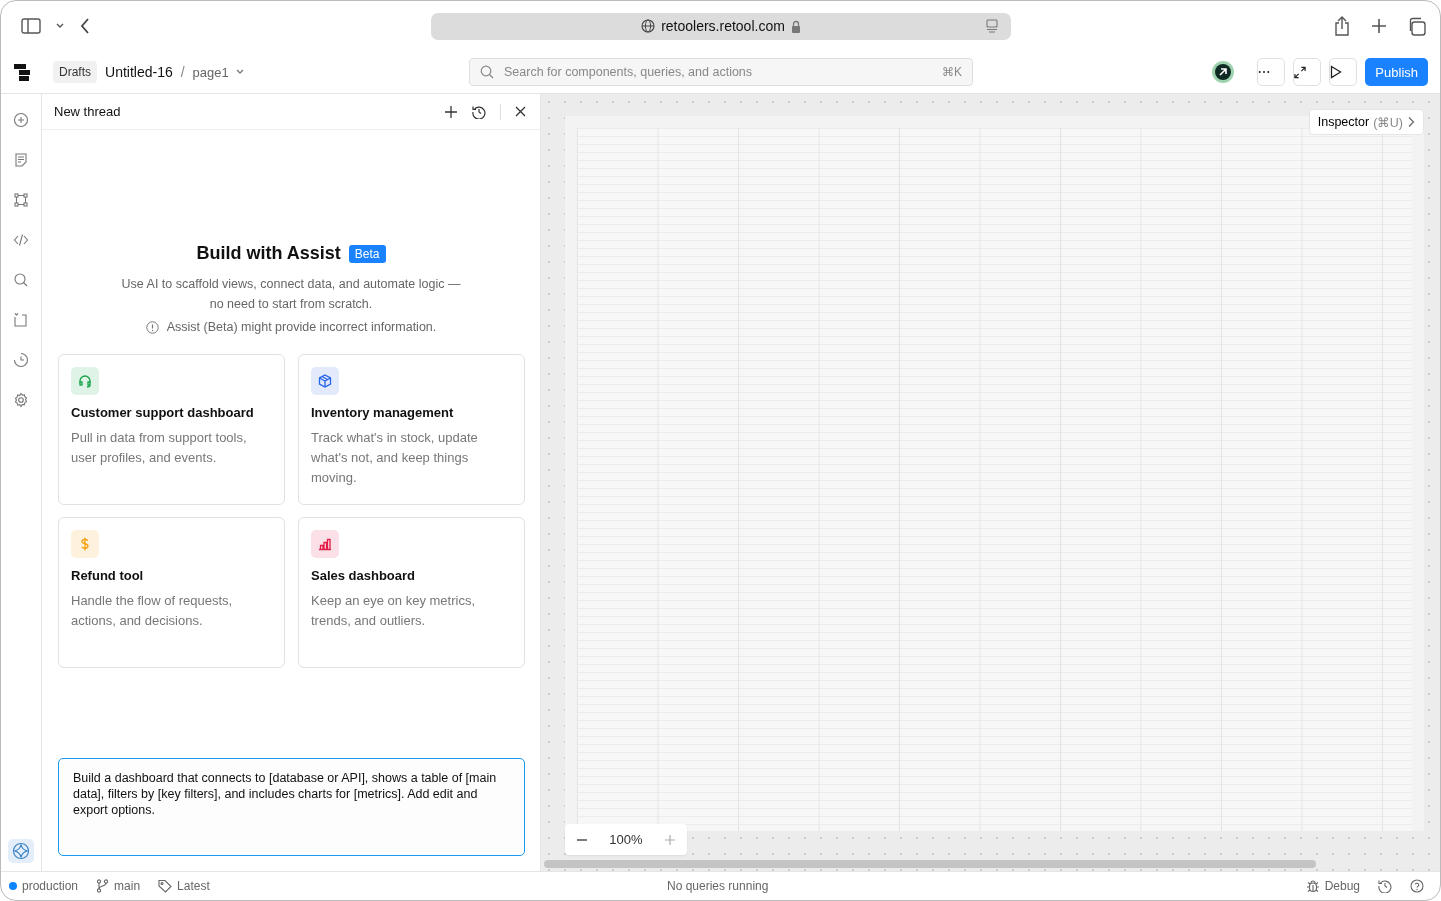 The height and width of the screenshot is (901, 1441). What do you see at coordinates (1300, 72) in the screenshot?
I see `expand-icon` at bounding box center [1300, 72].